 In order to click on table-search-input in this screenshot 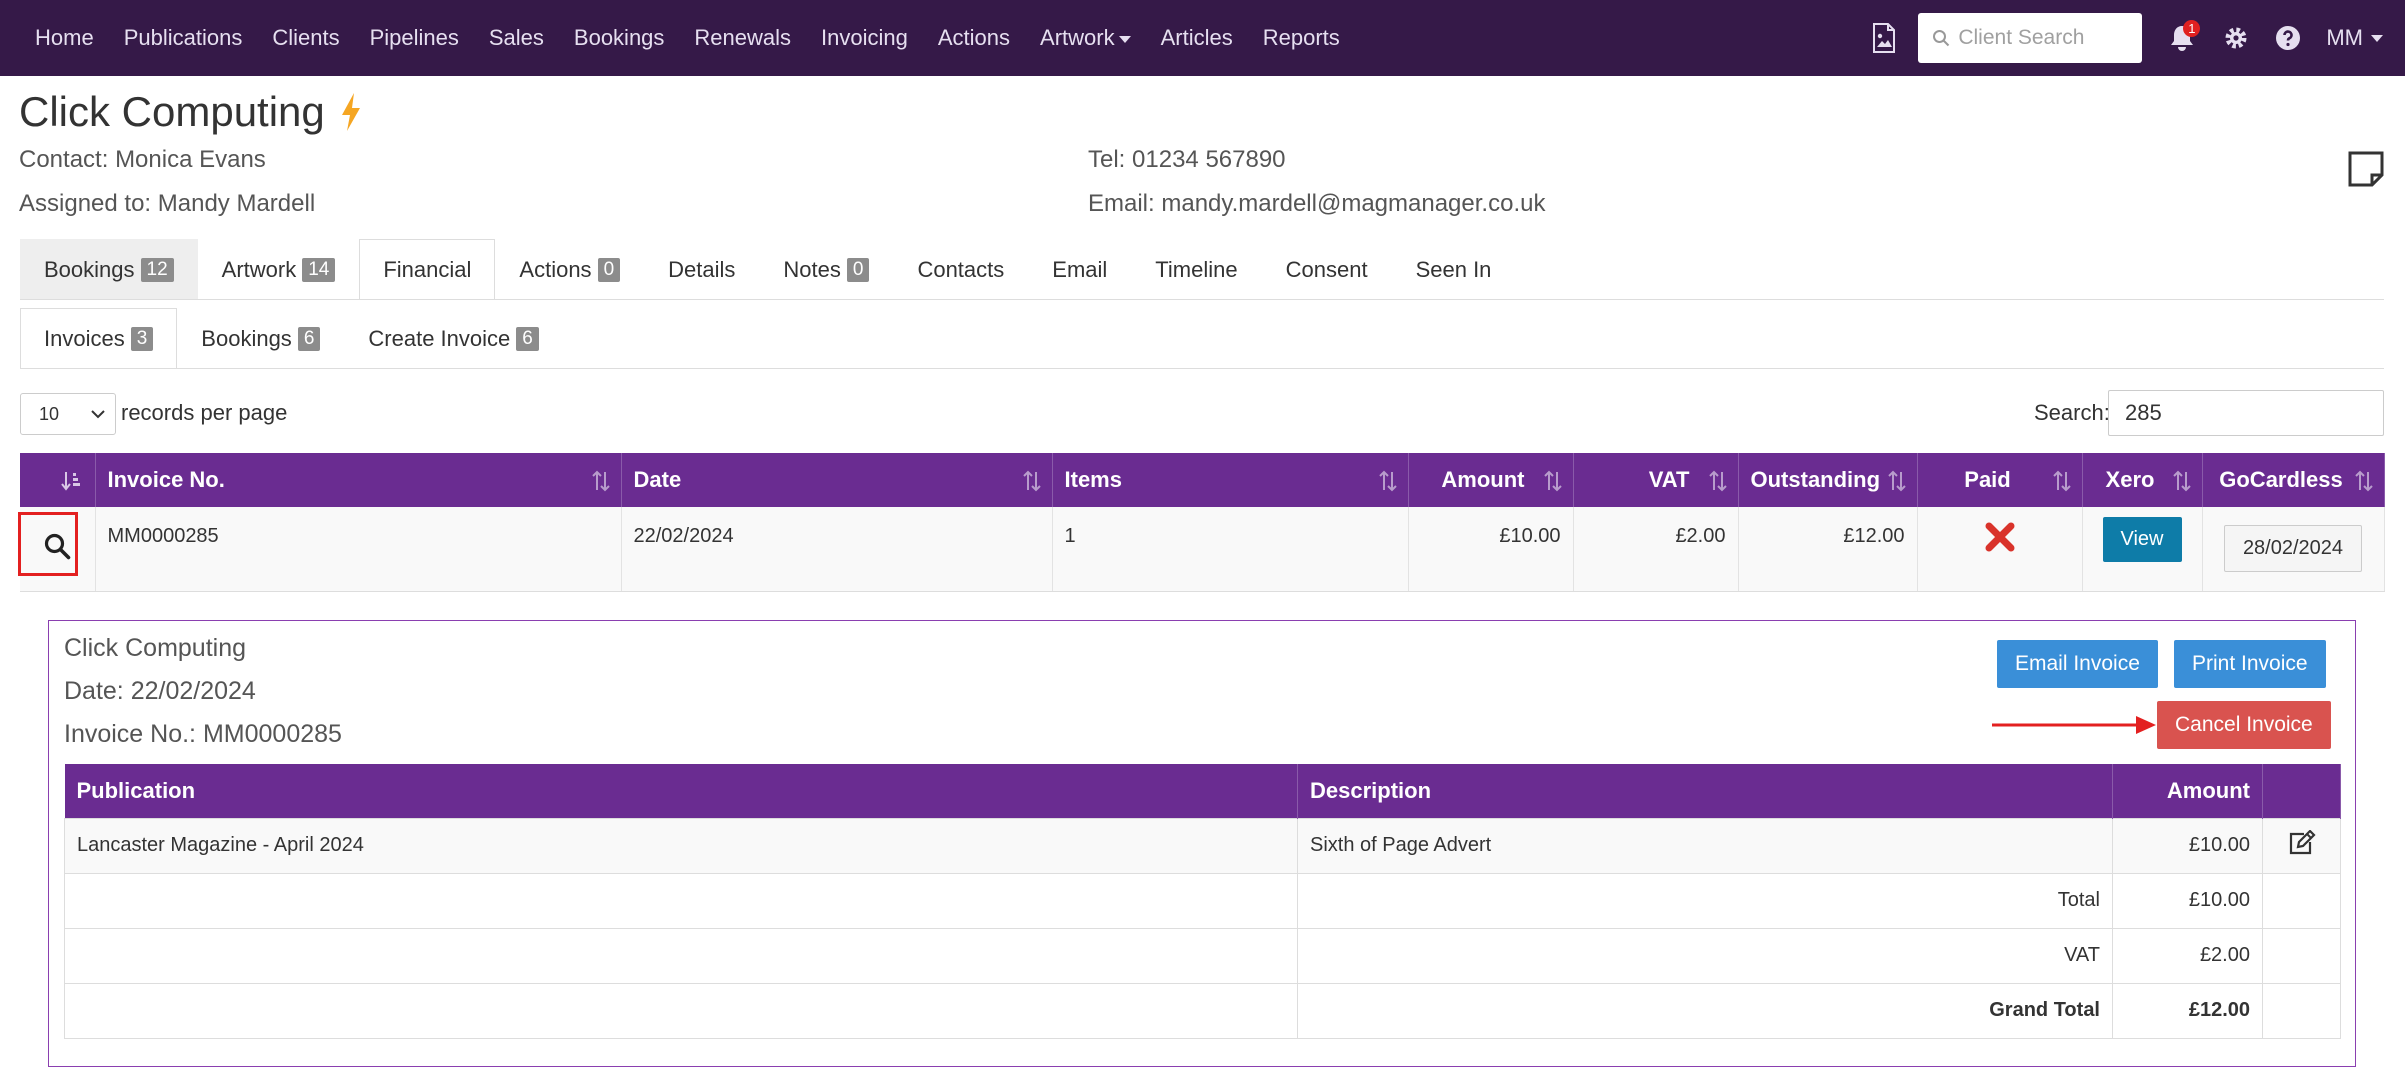, I will do `click(2246, 413)`.